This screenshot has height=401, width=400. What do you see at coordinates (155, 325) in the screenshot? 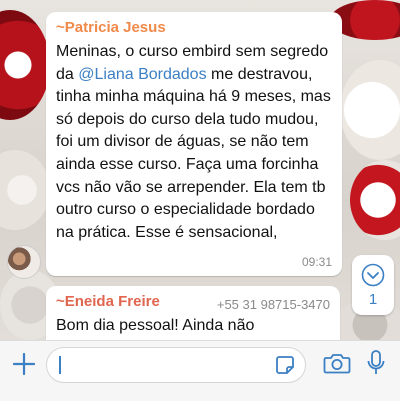
I see `message-text: Bom dia pessoal! Ainda não` at bounding box center [155, 325].